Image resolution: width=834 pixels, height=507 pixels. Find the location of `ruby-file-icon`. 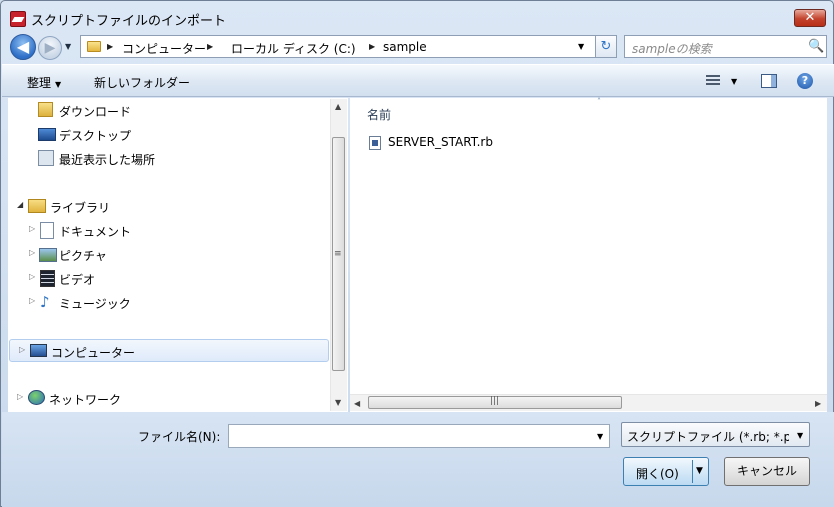

ruby-file-icon is located at coordinates (375, 143).